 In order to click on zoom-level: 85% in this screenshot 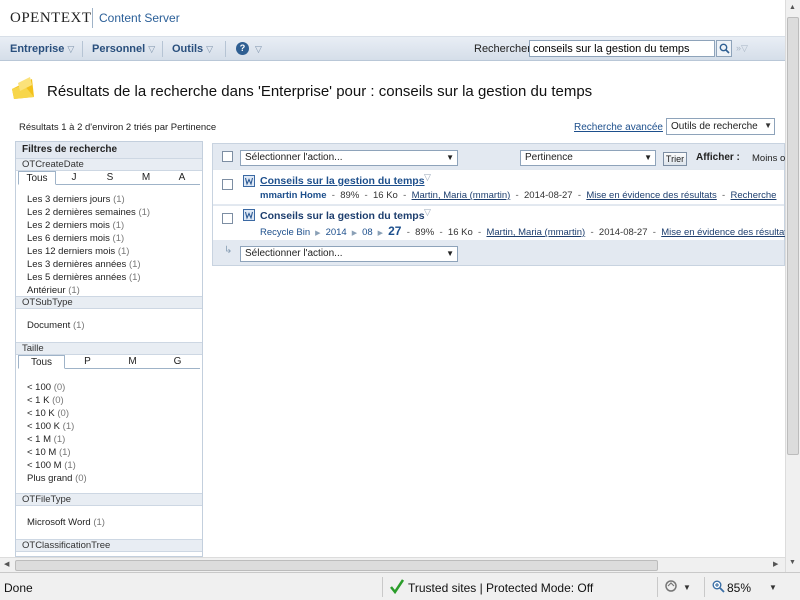, I will do `click(739, 588)`.